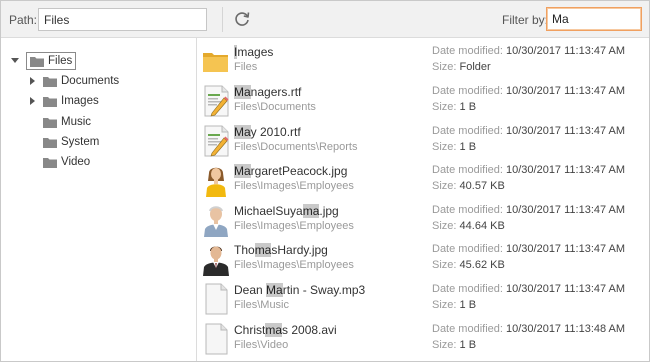 The image size is (650, 362). I want to click on file-path: Files, so click(246, 67).